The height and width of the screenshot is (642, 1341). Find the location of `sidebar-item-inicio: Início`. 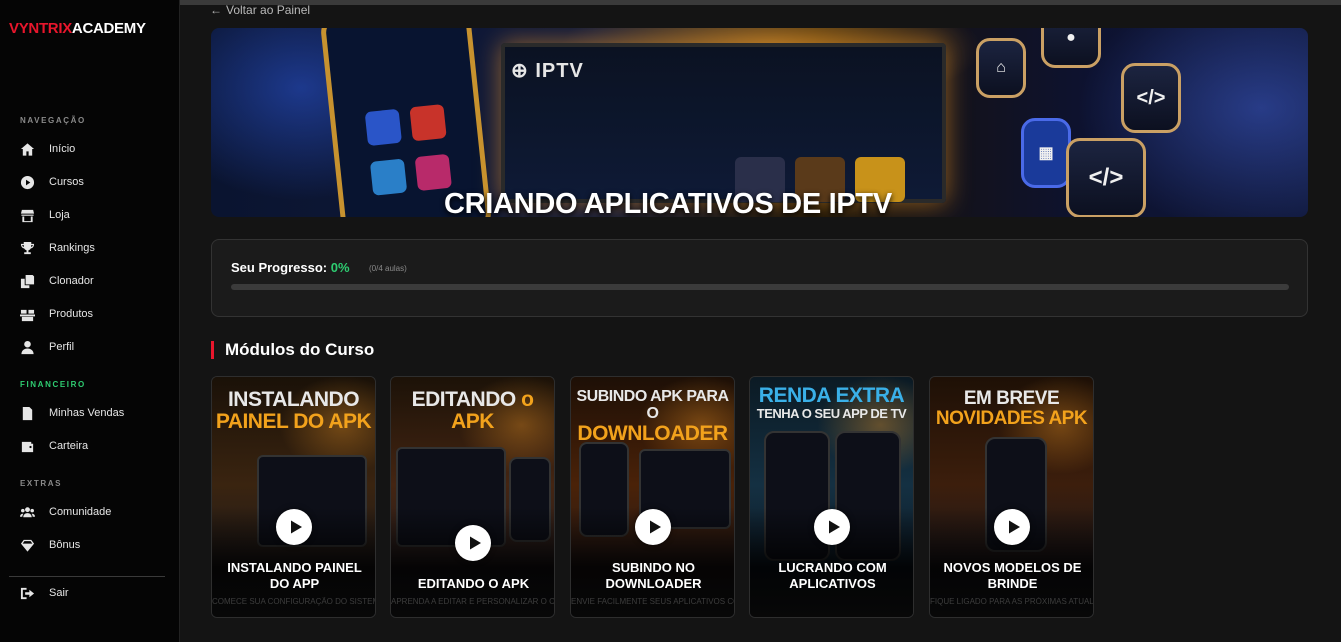

sidebar-item-inicio: Início is located at coordinates (95, 149).